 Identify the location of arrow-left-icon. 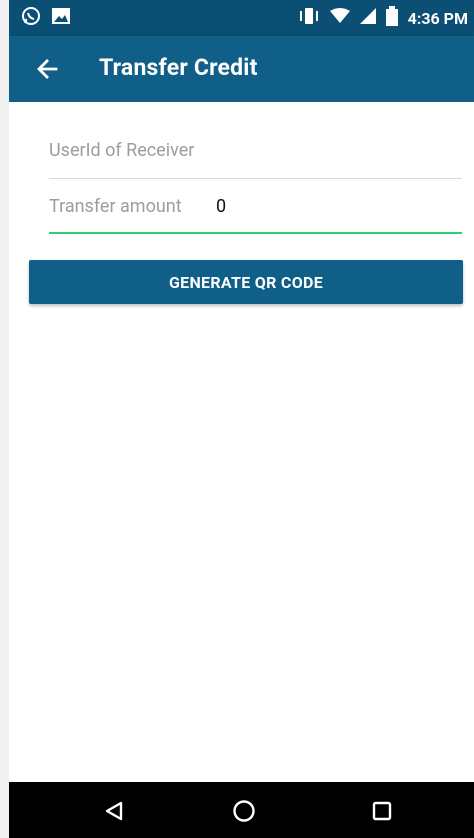
(47, 69).